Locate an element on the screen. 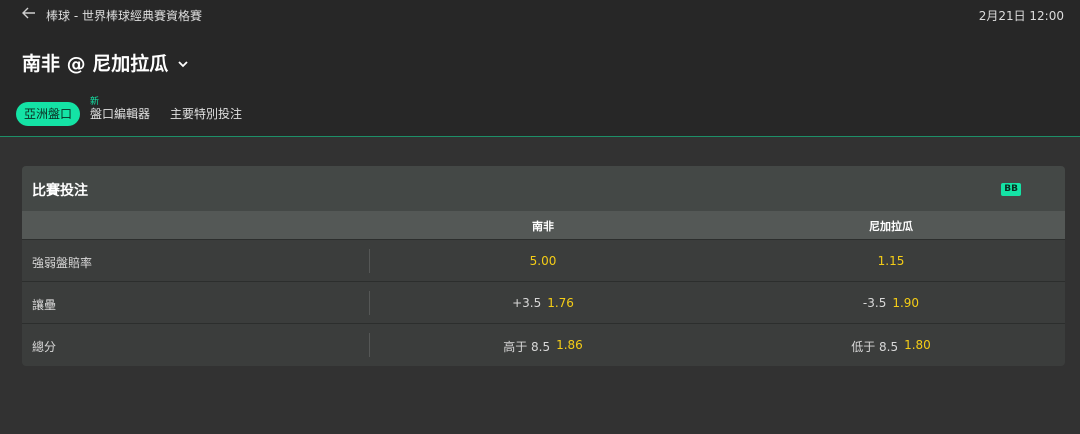 The width and height of the screenshot is (1080, 434). odds-button-away: -3.5 1.90 is located at coordinates (891, 303).